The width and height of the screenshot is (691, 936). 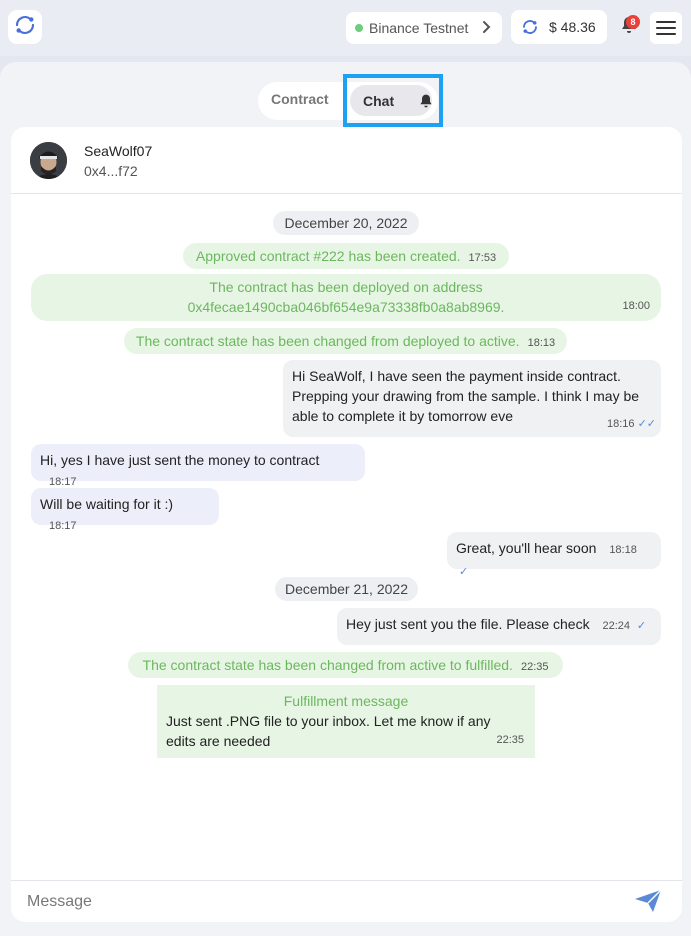 I want to click on incoming-message: Will be waiting for it :) 18:17, so click(x=125, y=510).